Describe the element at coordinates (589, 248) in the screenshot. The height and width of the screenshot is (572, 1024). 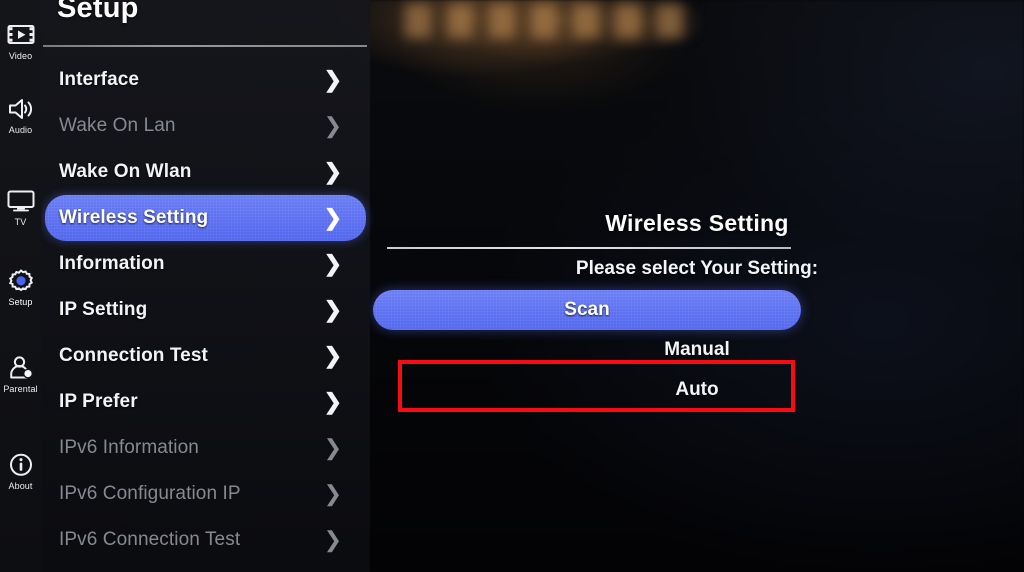
I see `dialog-divider` at that location.